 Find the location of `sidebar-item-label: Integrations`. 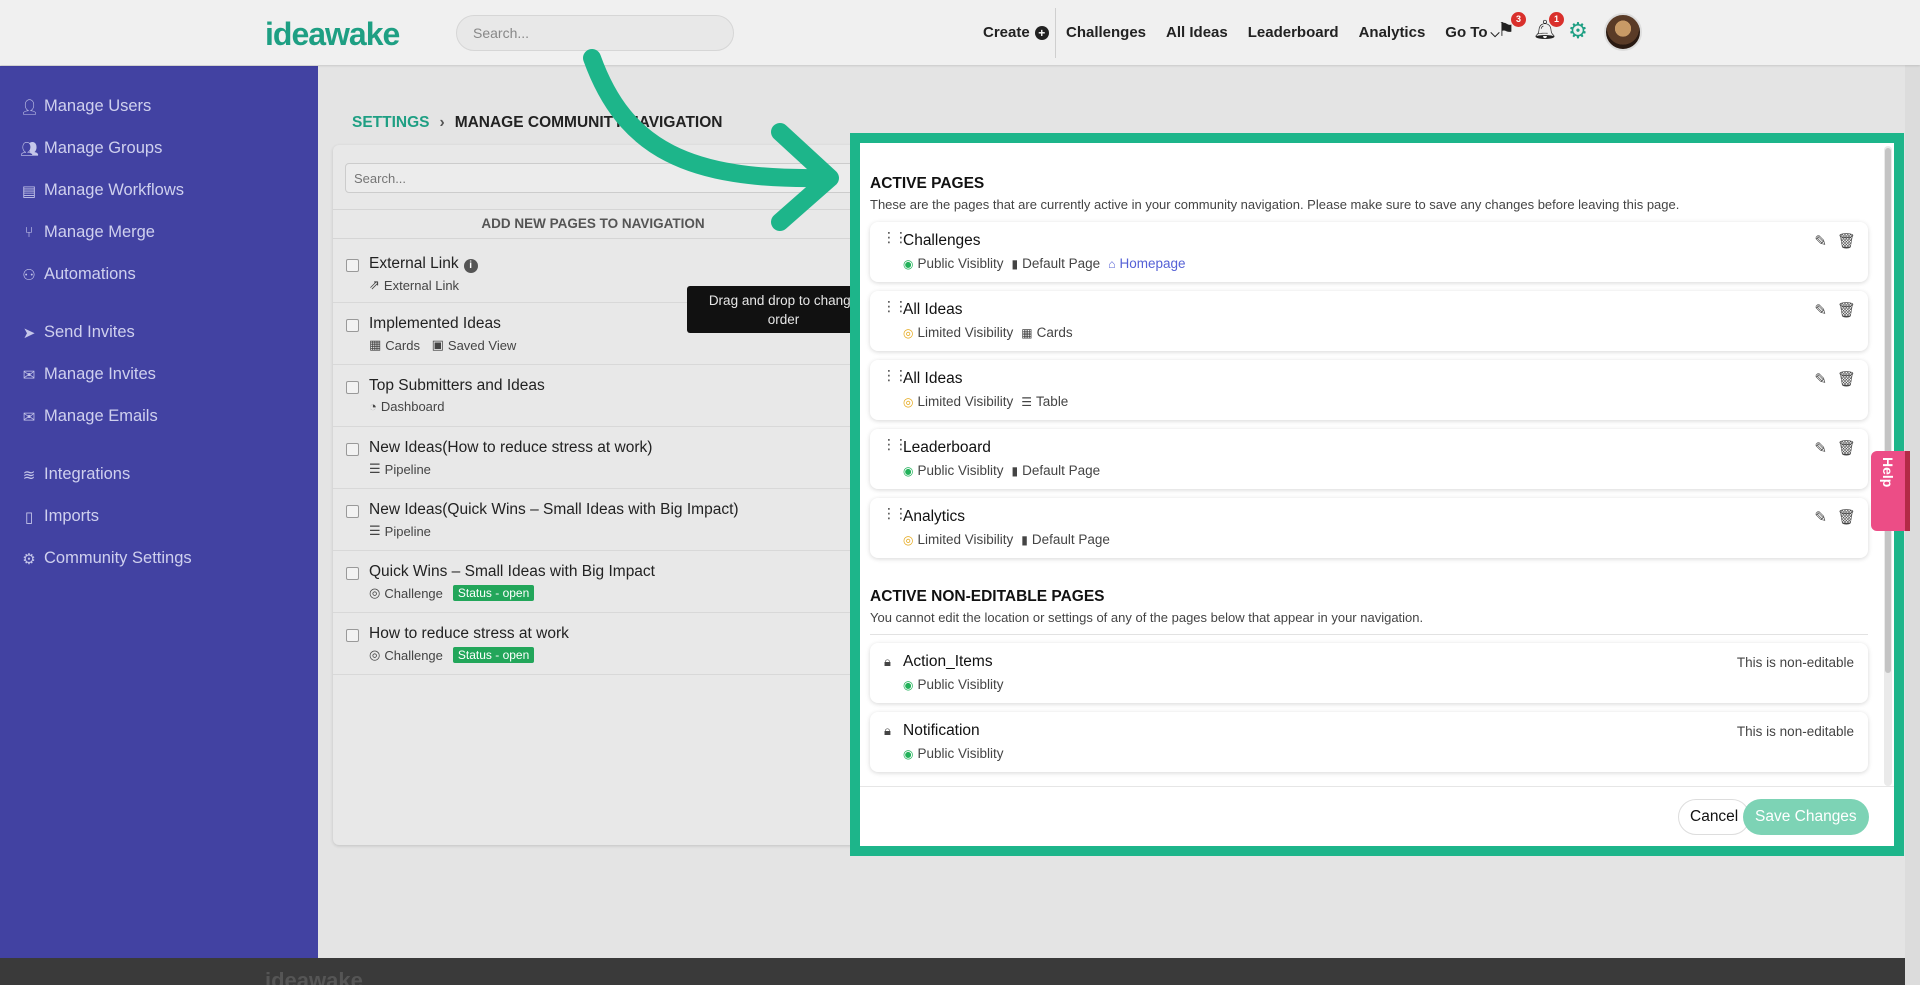

sidebar-item-label: Integrations is located at coordinates (87, 474).